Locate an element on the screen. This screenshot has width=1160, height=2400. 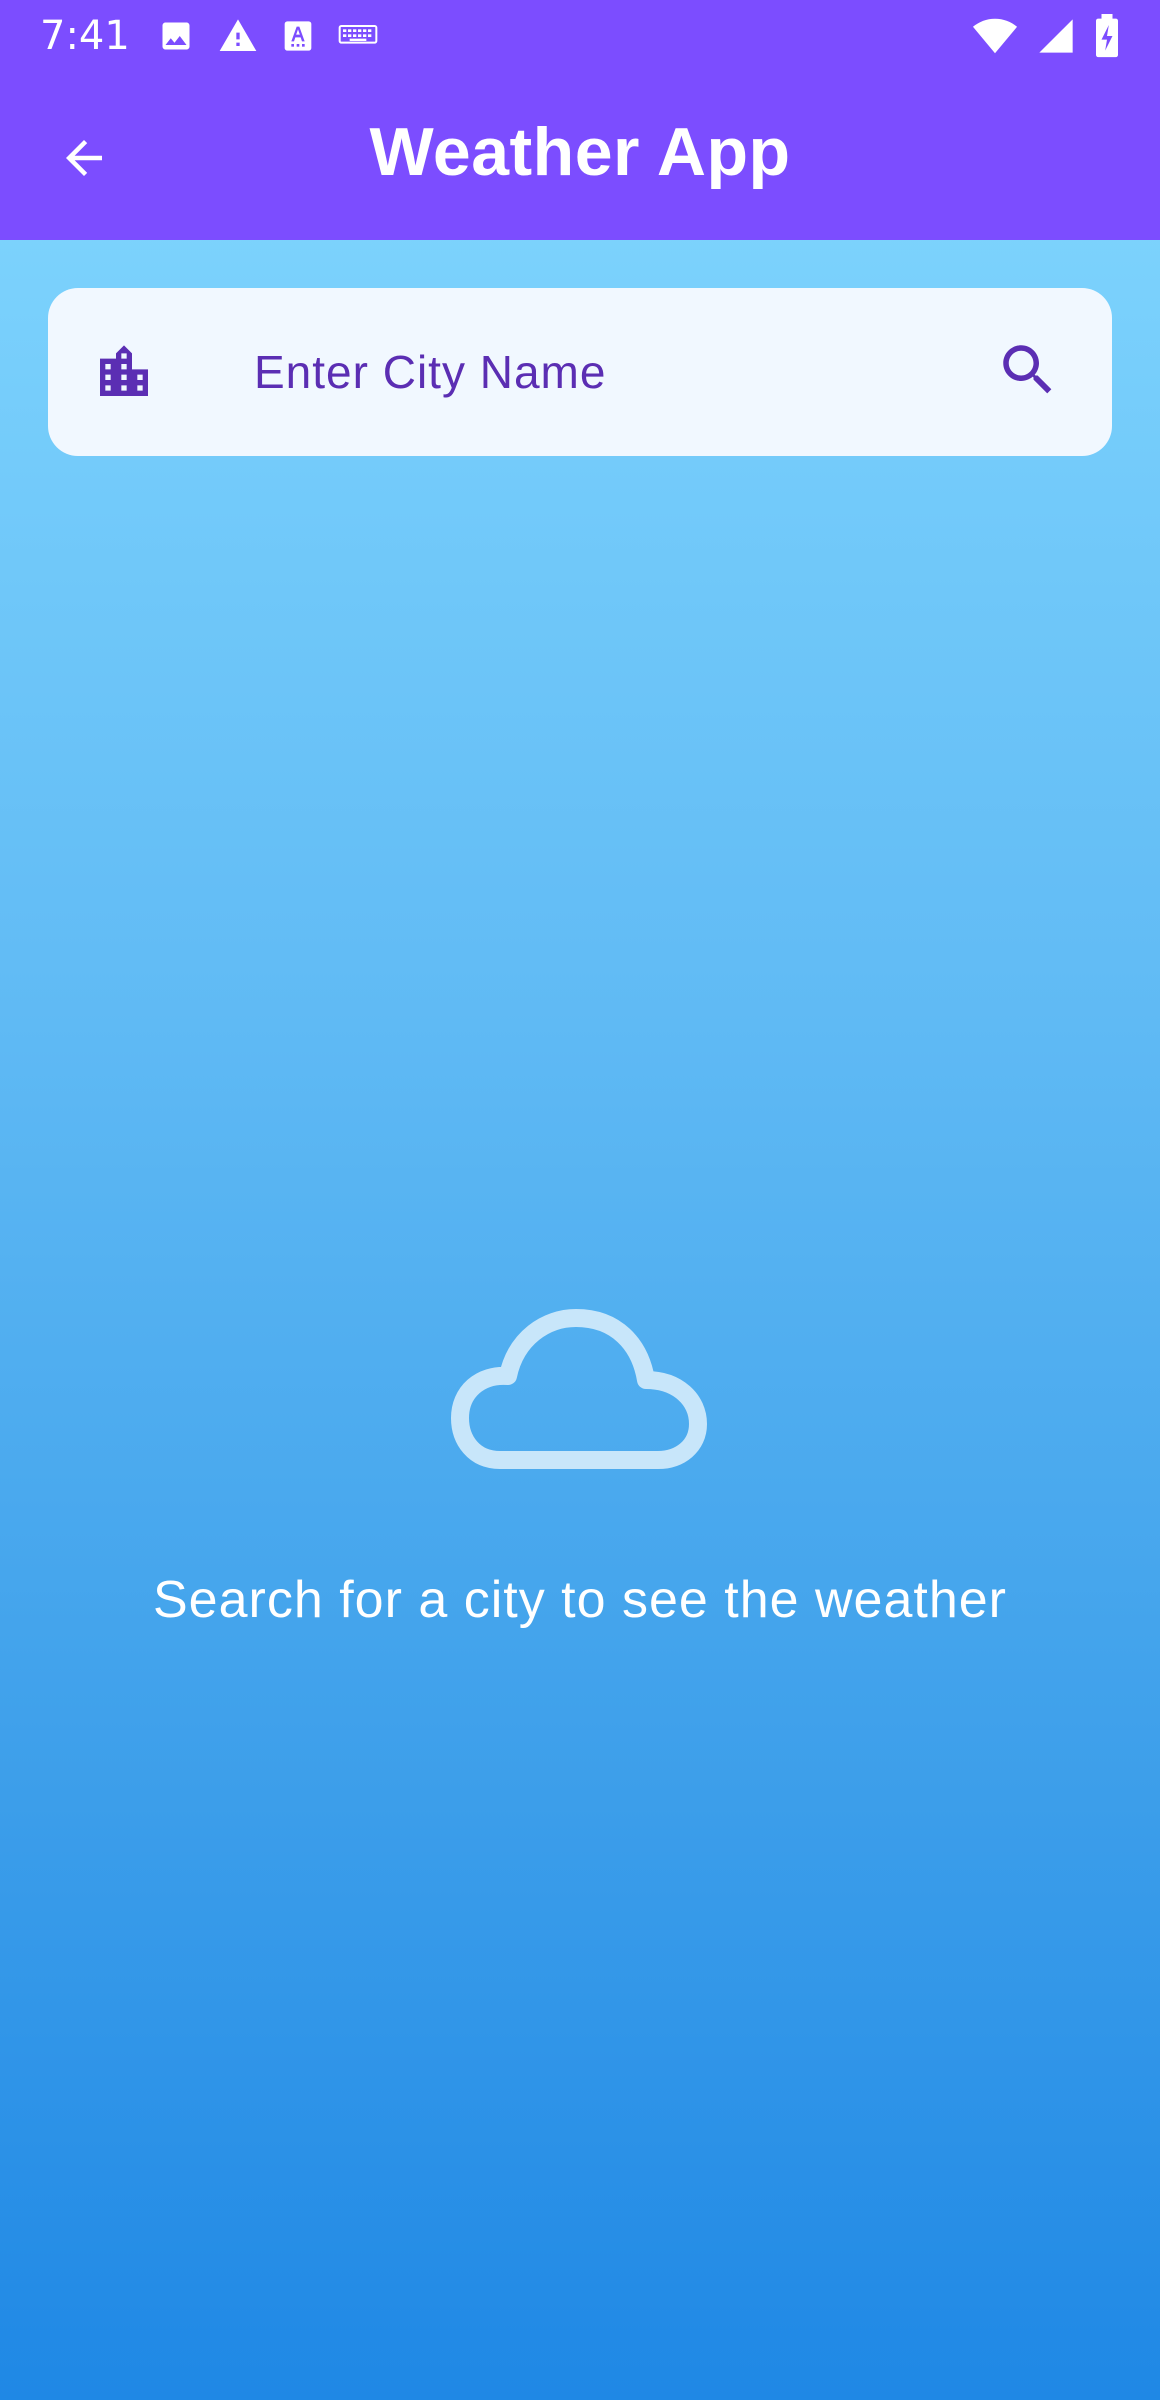
keyboard-icon is located at coordinates (358, 36).